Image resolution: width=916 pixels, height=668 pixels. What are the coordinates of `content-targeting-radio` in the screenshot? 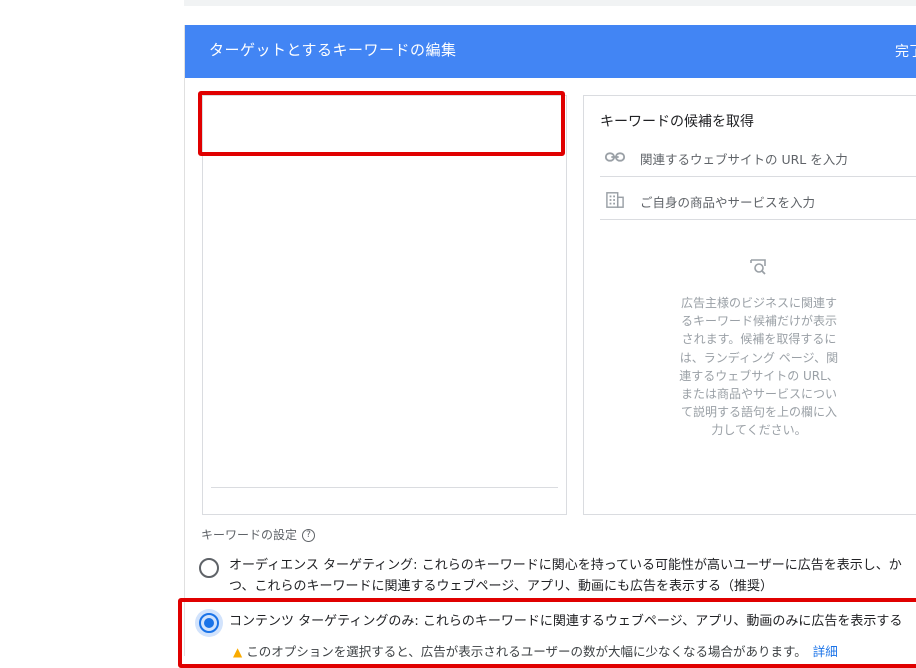 It's located at (209, 623).